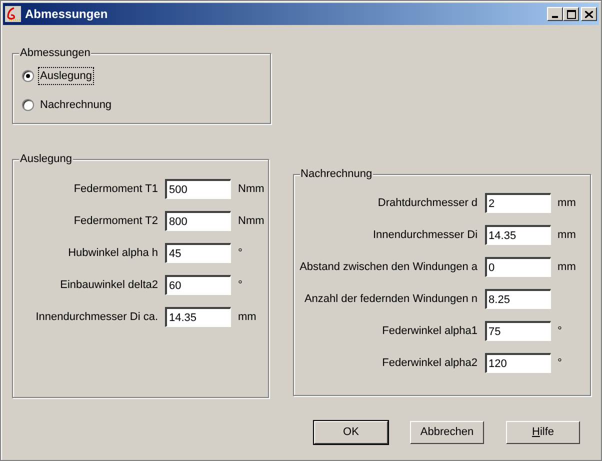 The width and height of the screenshot is (602, 461). I want to click on field-label: Hubwinkel alpha h, so click(113, 253).